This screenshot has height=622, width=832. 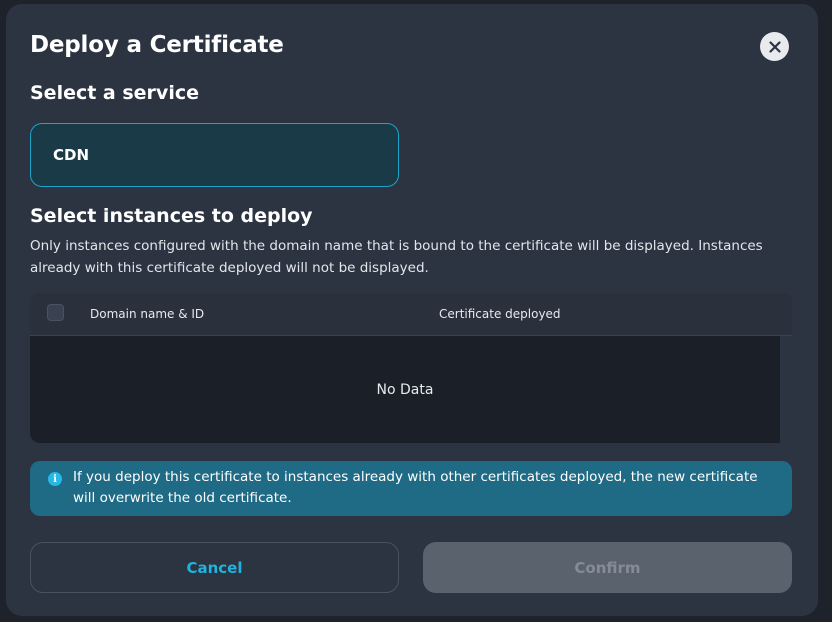 What do you see at coordinates (71, 155) in the screenshot?
I see `service-option-label: CDN` at bounding box center [71, 155].